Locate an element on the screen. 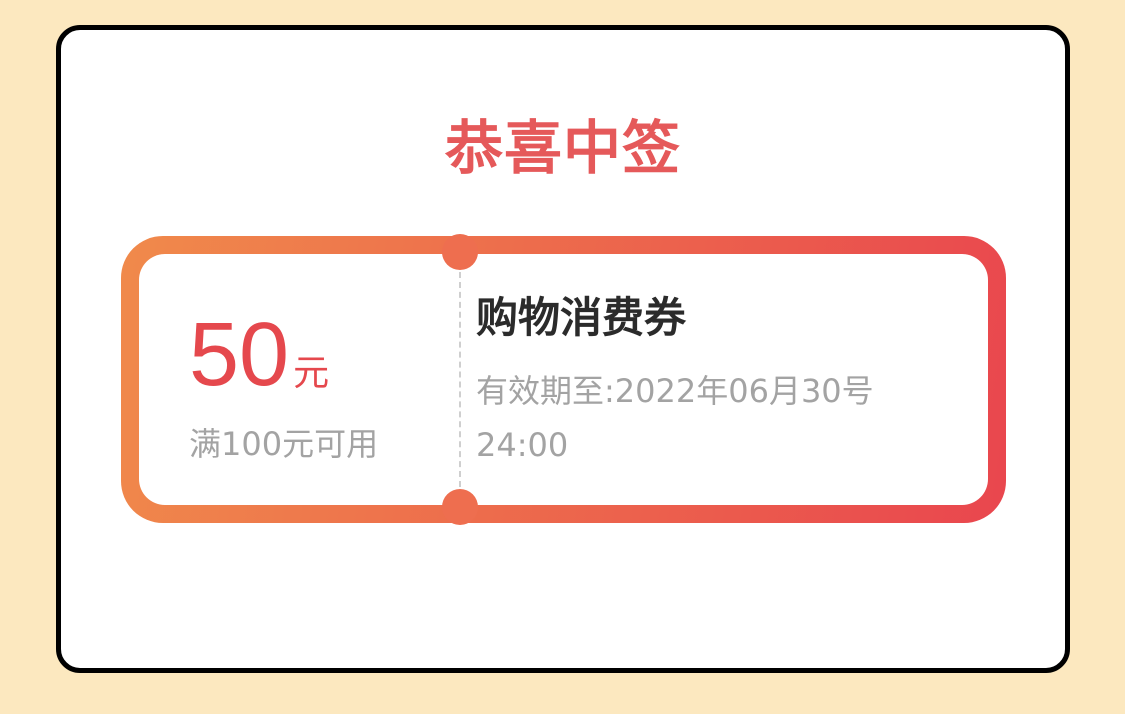 The height and width of the screenshot is (714, 1125). coupon-bottom-notch is located at coordinates (460, 507).